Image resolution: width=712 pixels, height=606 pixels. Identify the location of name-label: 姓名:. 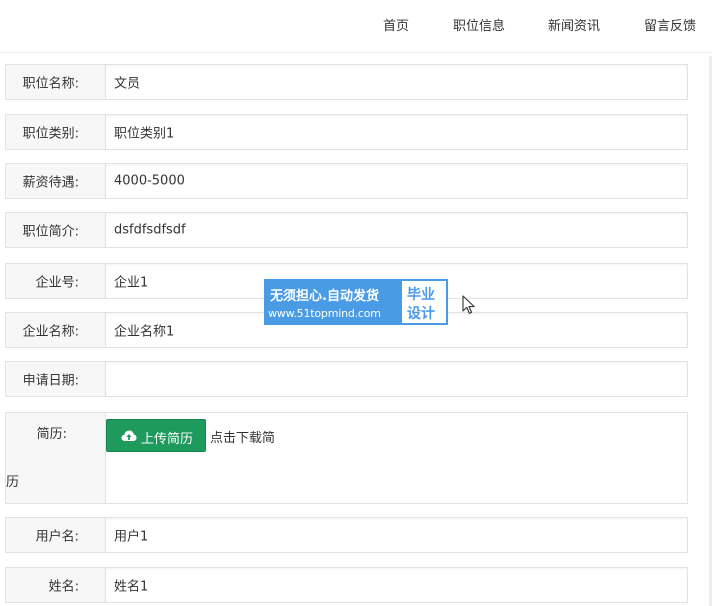
(56, 585).